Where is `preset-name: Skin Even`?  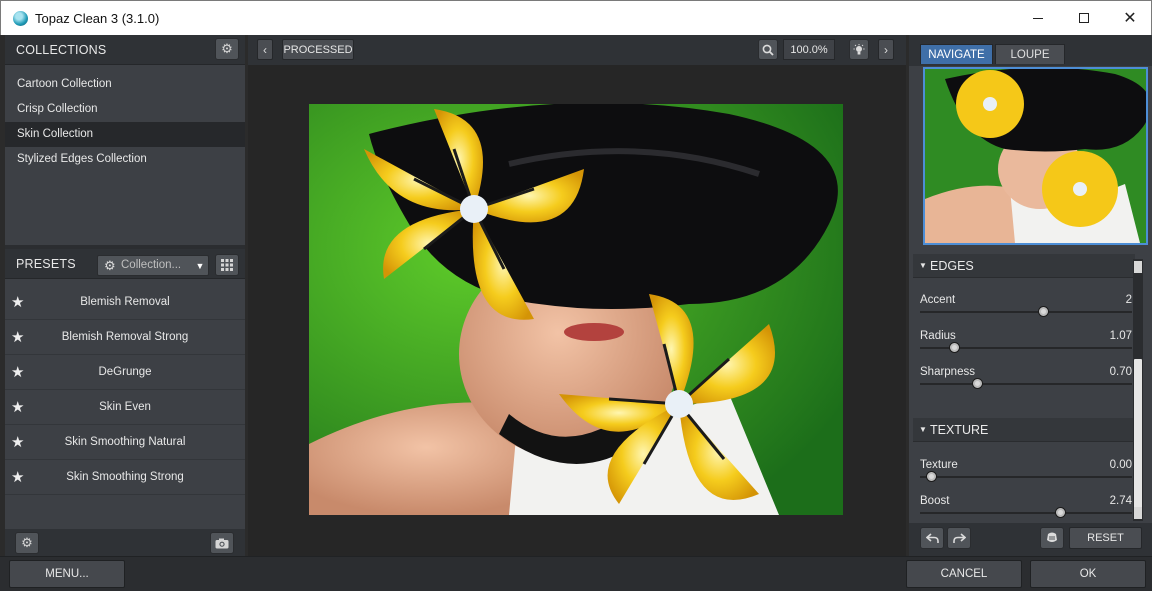 preset-name: Skin Even is located at coordinates (125, 407).